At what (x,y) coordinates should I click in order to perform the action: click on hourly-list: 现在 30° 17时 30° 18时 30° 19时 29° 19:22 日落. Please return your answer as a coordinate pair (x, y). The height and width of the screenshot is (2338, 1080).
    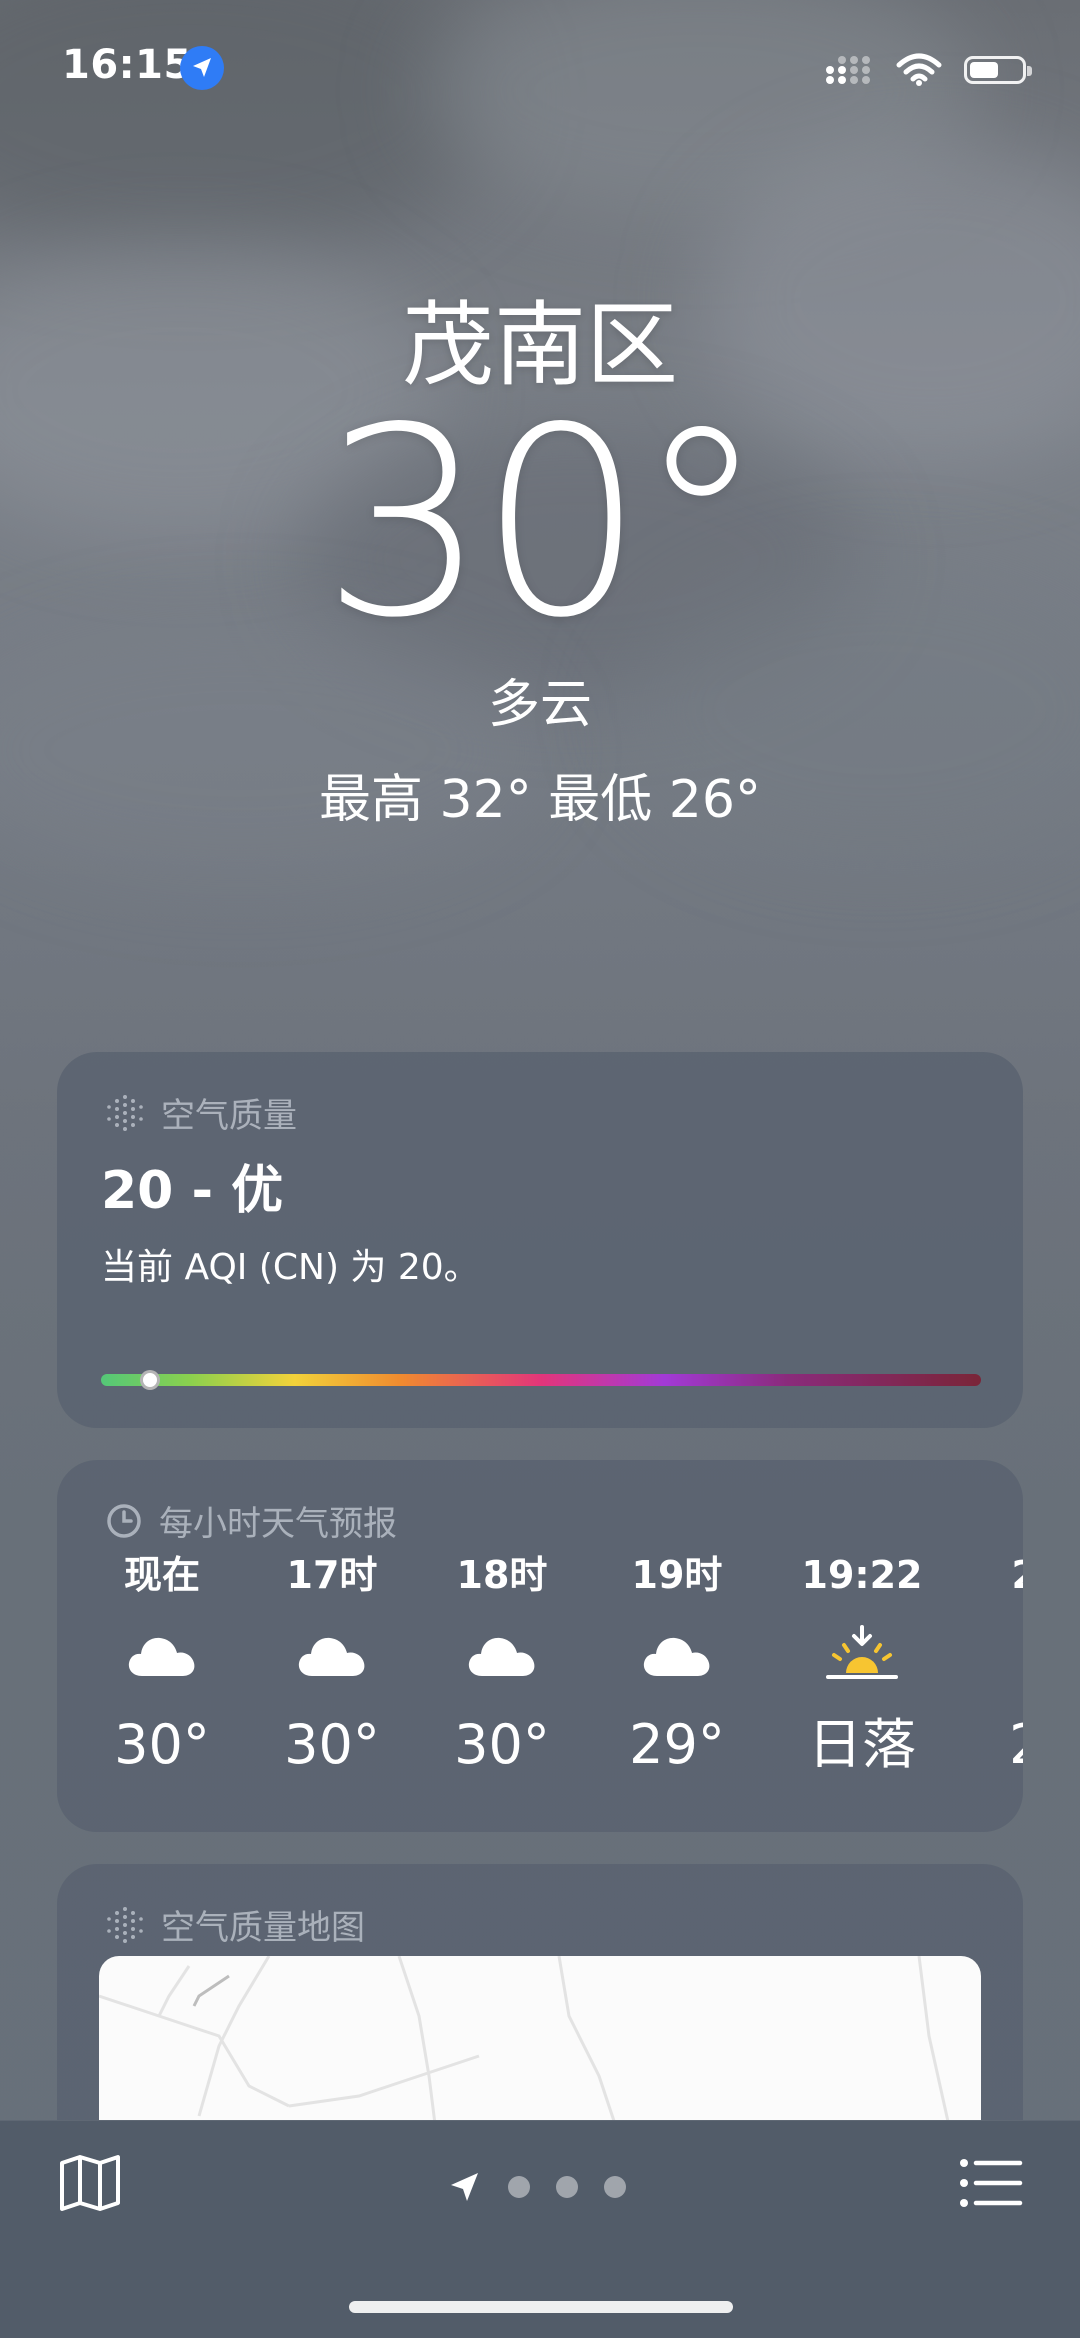
    Looking at the image, I should click on (540, 1685).